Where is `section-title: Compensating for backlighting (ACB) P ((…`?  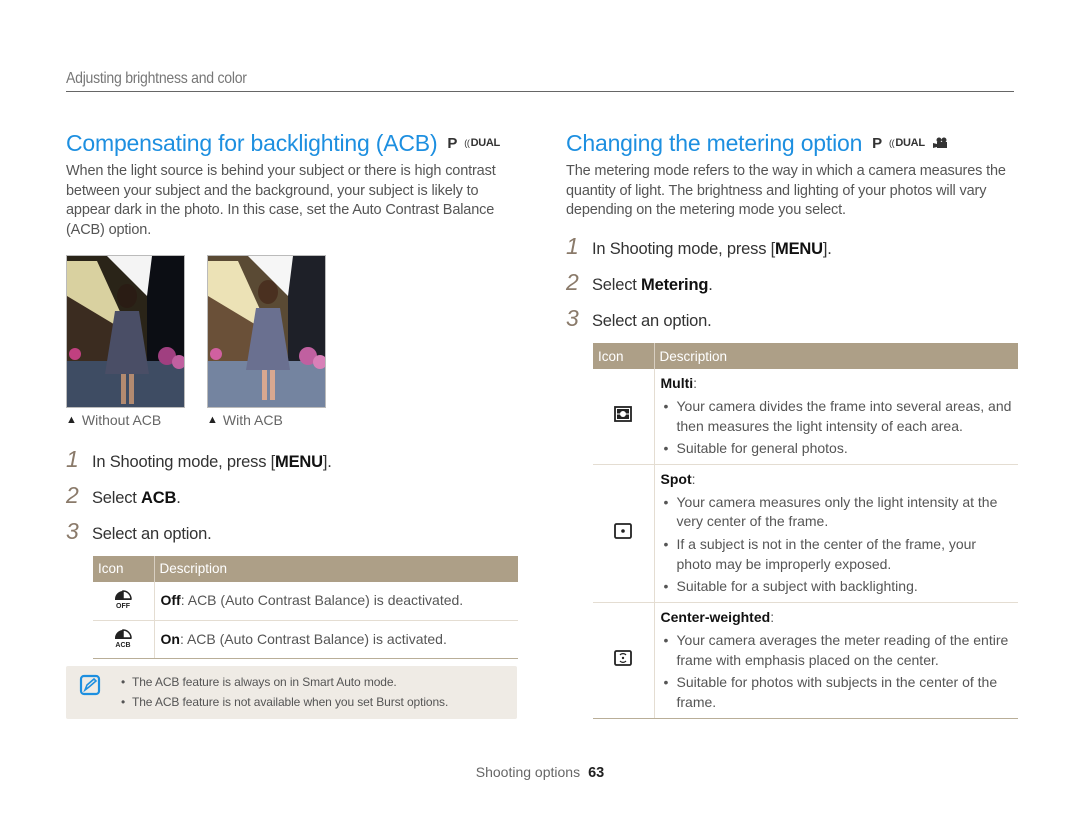
section-title: Compensating for backlighting (ACB) P ((… is located at coordinates (292, 143).